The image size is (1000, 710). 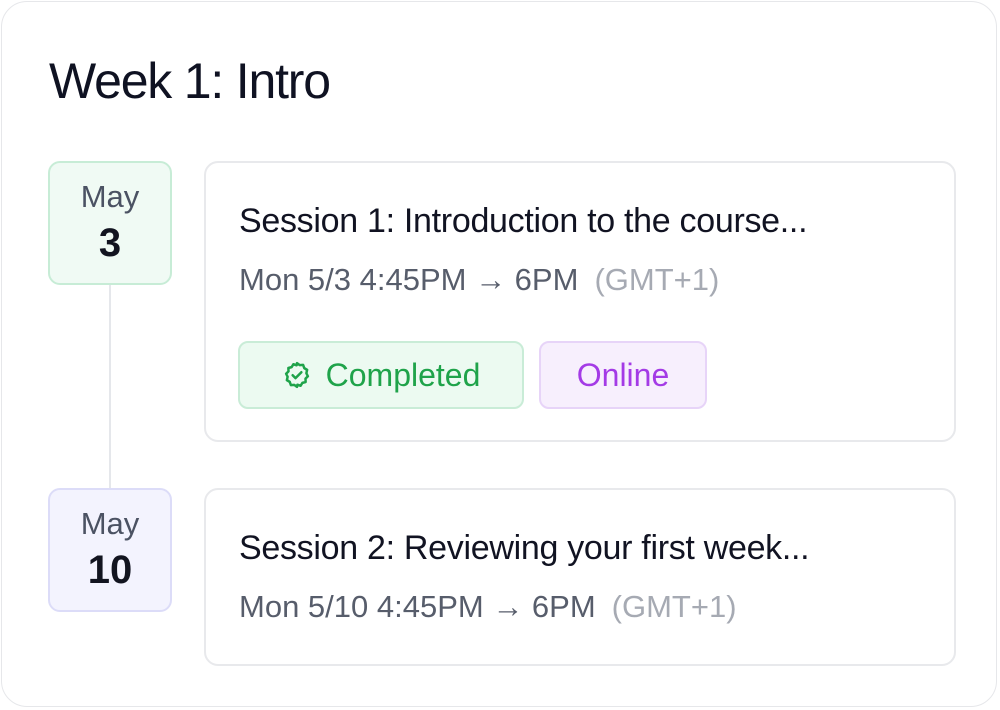 I want to click on session-1-date: May 3, so click(x=110, y=223).